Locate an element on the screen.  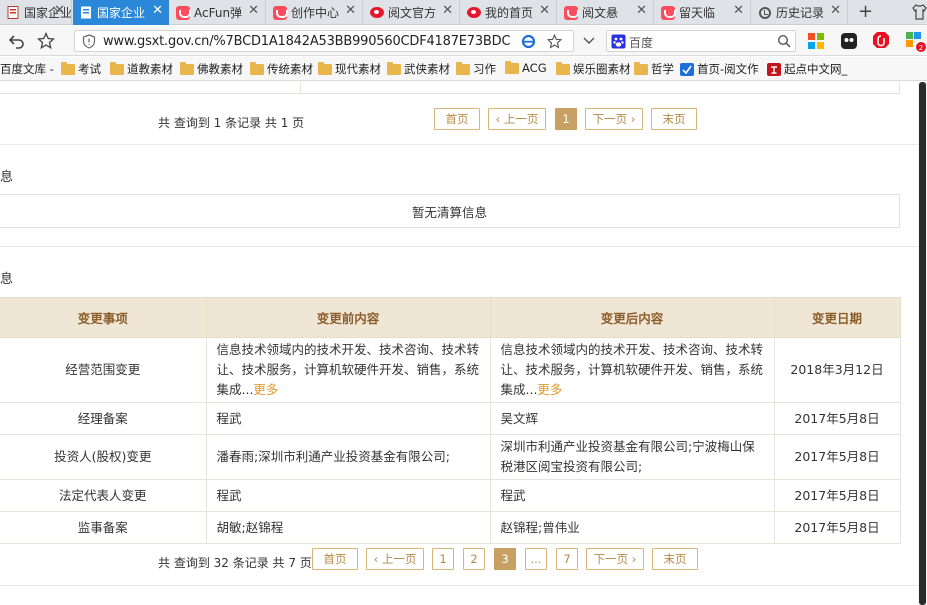
change-date: 2018年3月12日 is located at coordinates (837, 370).